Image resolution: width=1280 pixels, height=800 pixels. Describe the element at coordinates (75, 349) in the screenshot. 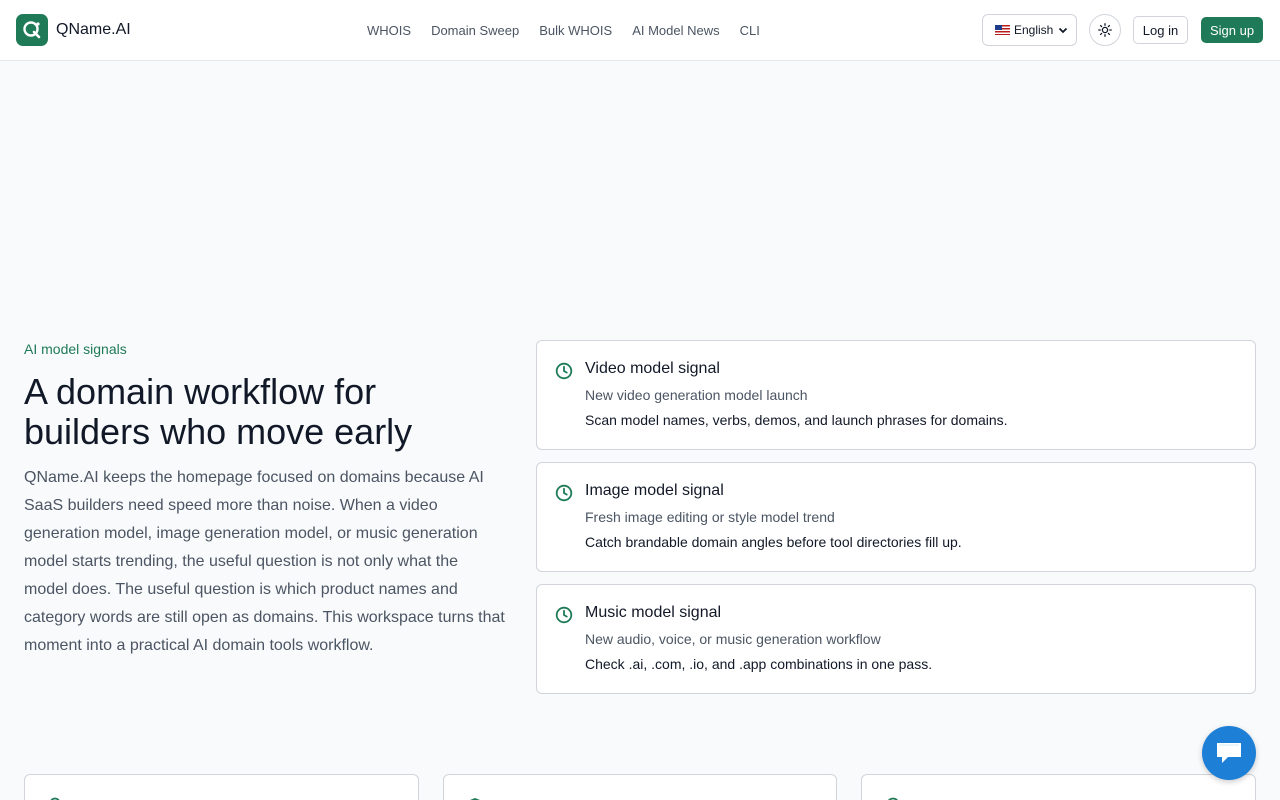

I see `hero-eyebrow: AI model signals` at that location.